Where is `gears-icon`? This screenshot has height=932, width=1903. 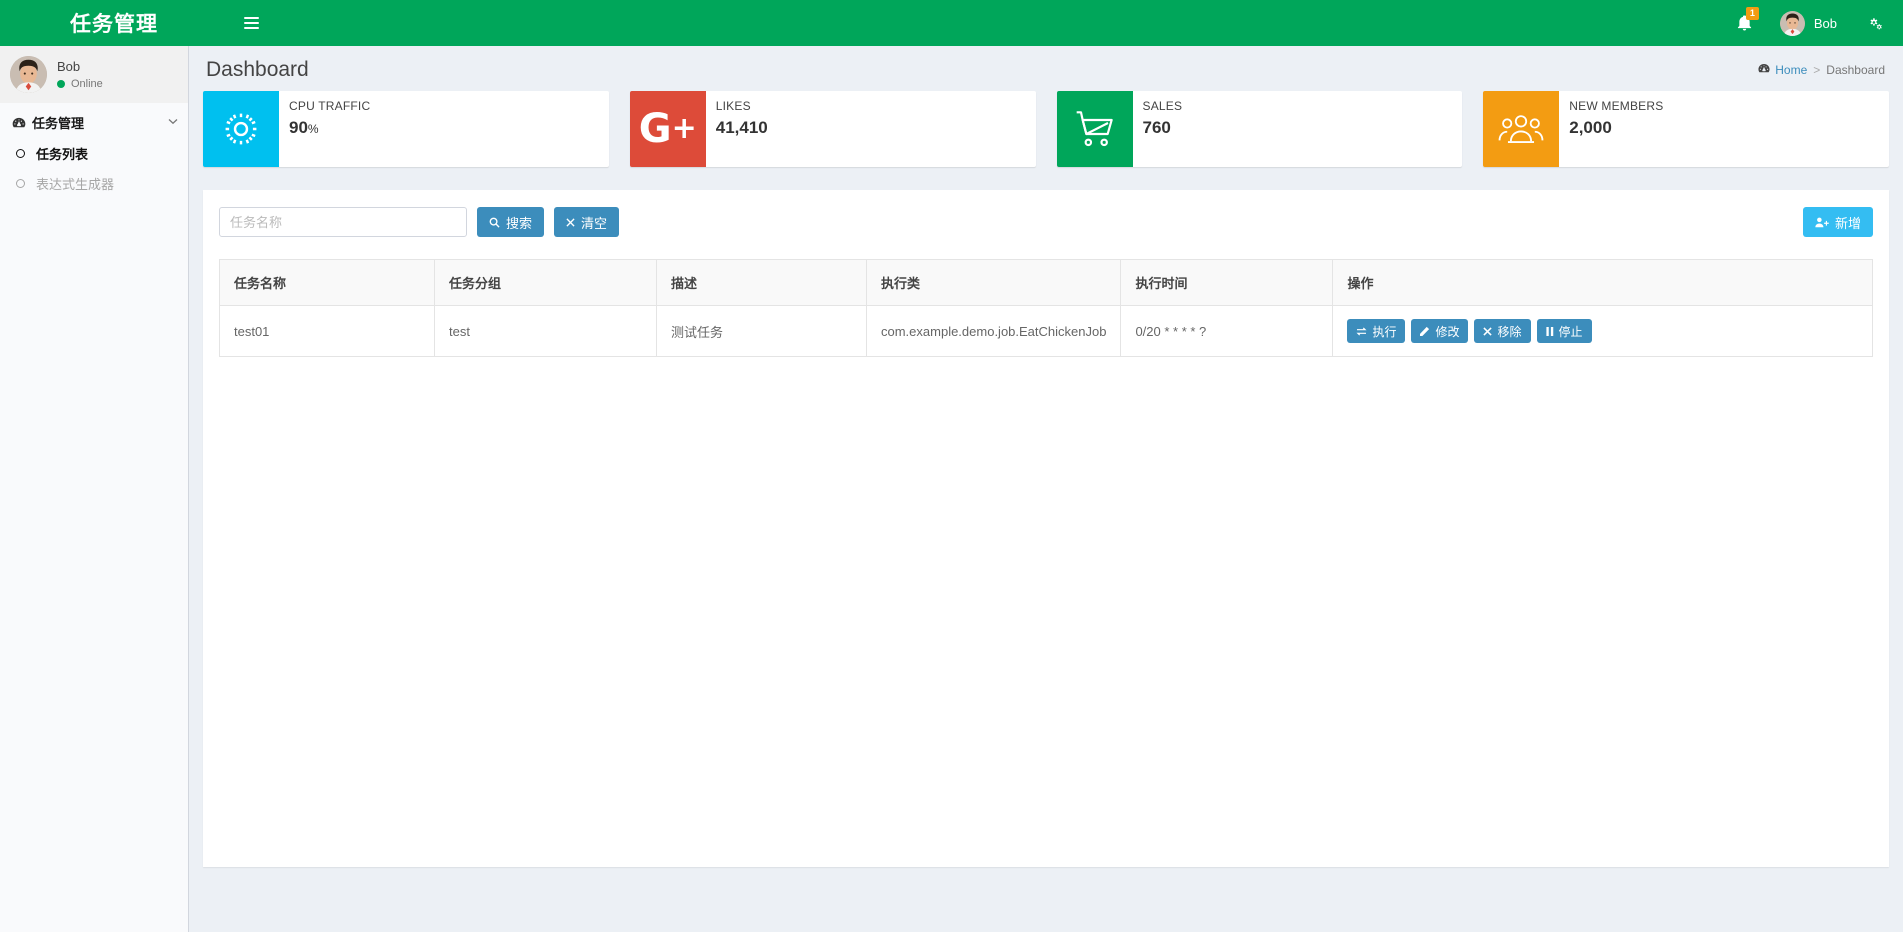 gears-icon is located at coordinates (1874, 23).